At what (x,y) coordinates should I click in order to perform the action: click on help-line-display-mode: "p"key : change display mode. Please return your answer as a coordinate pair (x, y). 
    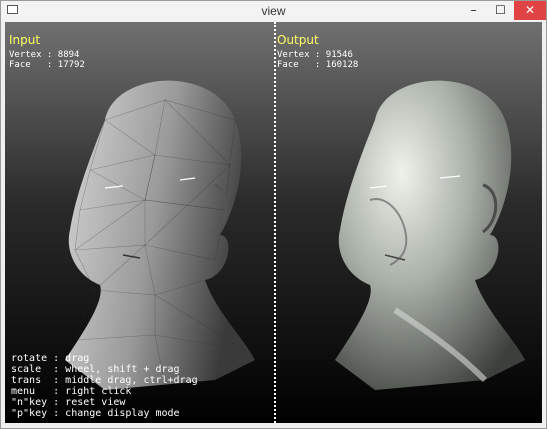
    Looking at the image, I should click on (95, 413).